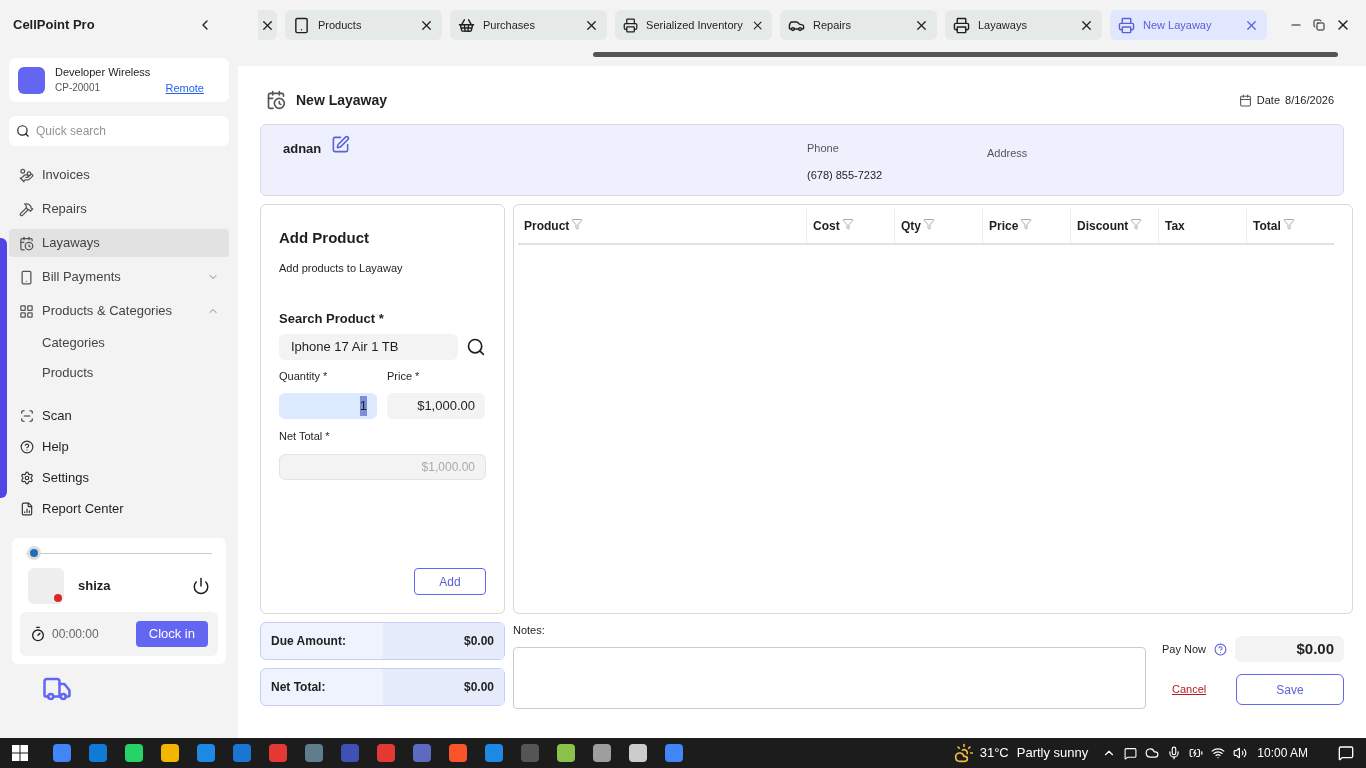 This screenshot has height=768, width=1366. Describe the element at coordinates (826, 226) in the screenshot. I see `column-header: Cost` at that location.